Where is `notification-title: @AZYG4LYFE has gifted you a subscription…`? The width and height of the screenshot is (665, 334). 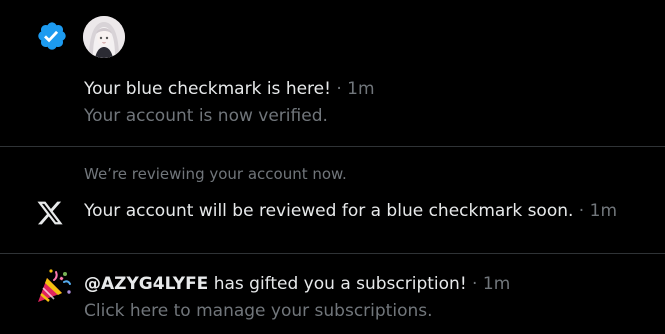 notification-title: @AZYG4LYFE has gifted you a subscription… is located at coordinates (297, 284).